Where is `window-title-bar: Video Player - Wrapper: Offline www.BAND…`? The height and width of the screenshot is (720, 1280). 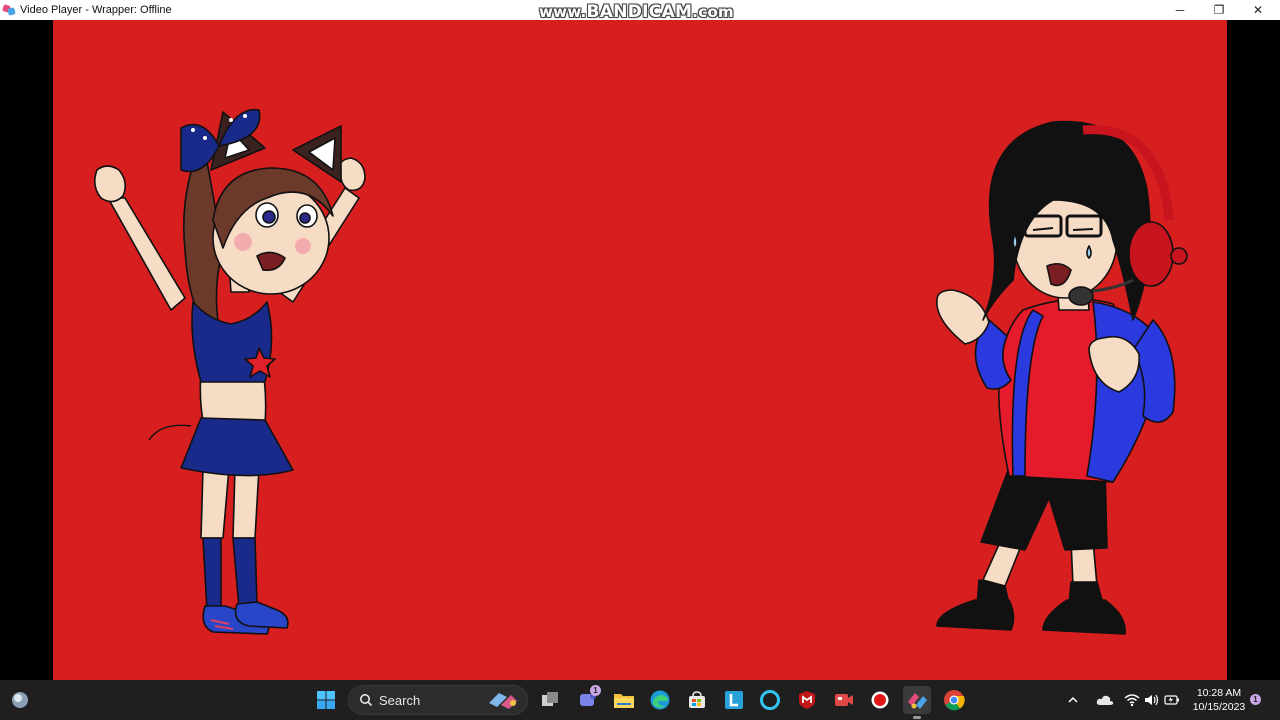
window-title-bar: Video Player - Wrapper: Offline www.BAND… is located at coordinates (640, 11).